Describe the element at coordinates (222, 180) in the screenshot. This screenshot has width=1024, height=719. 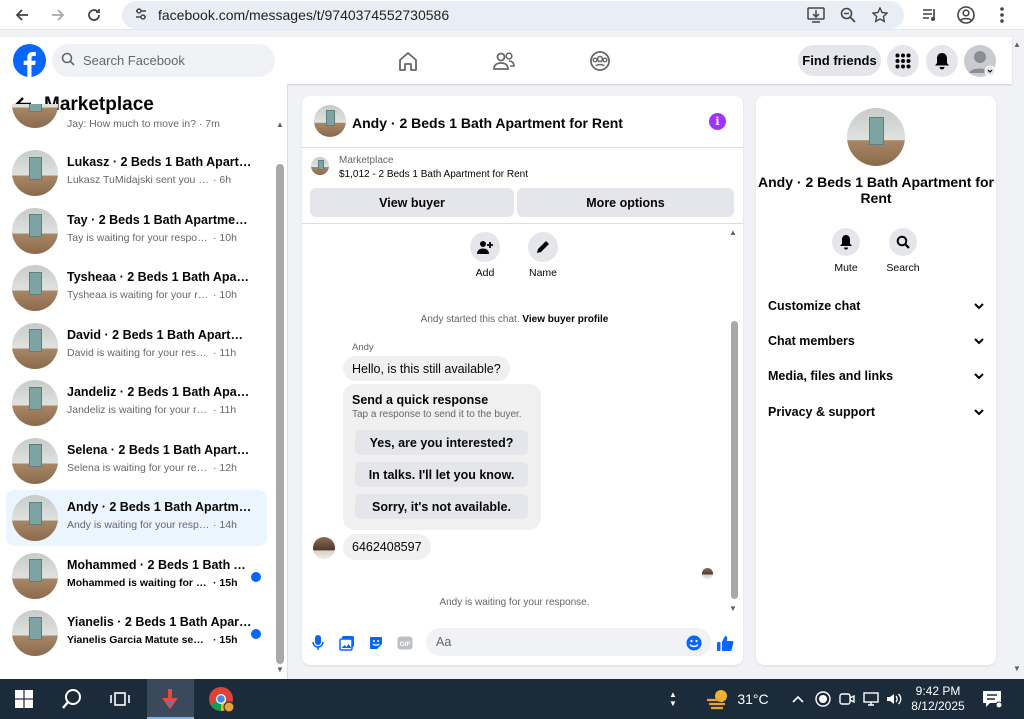
I see `conversation-time: · 6h` at that location.